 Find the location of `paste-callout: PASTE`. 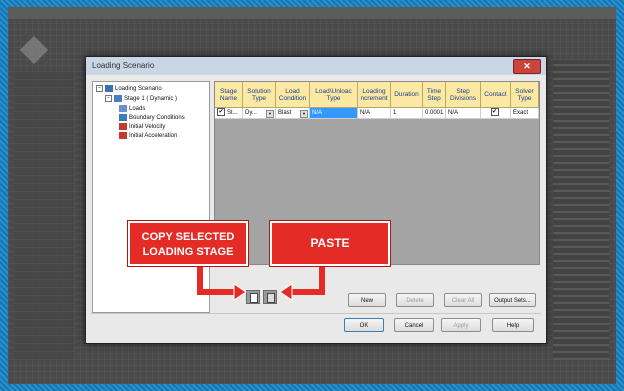

paste-callout: PASTE is located at coordinates (330, 243).